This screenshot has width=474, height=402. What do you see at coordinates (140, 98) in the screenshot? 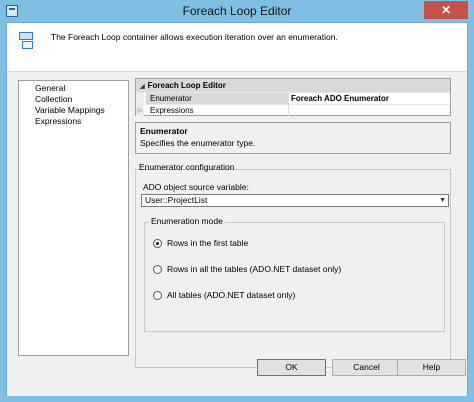
I see `row-gutter` at bounding box center [140, 98].